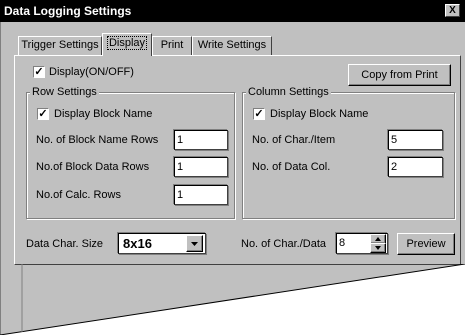  I want to click on data-char-size-dropdown-button, so click(194, 243).